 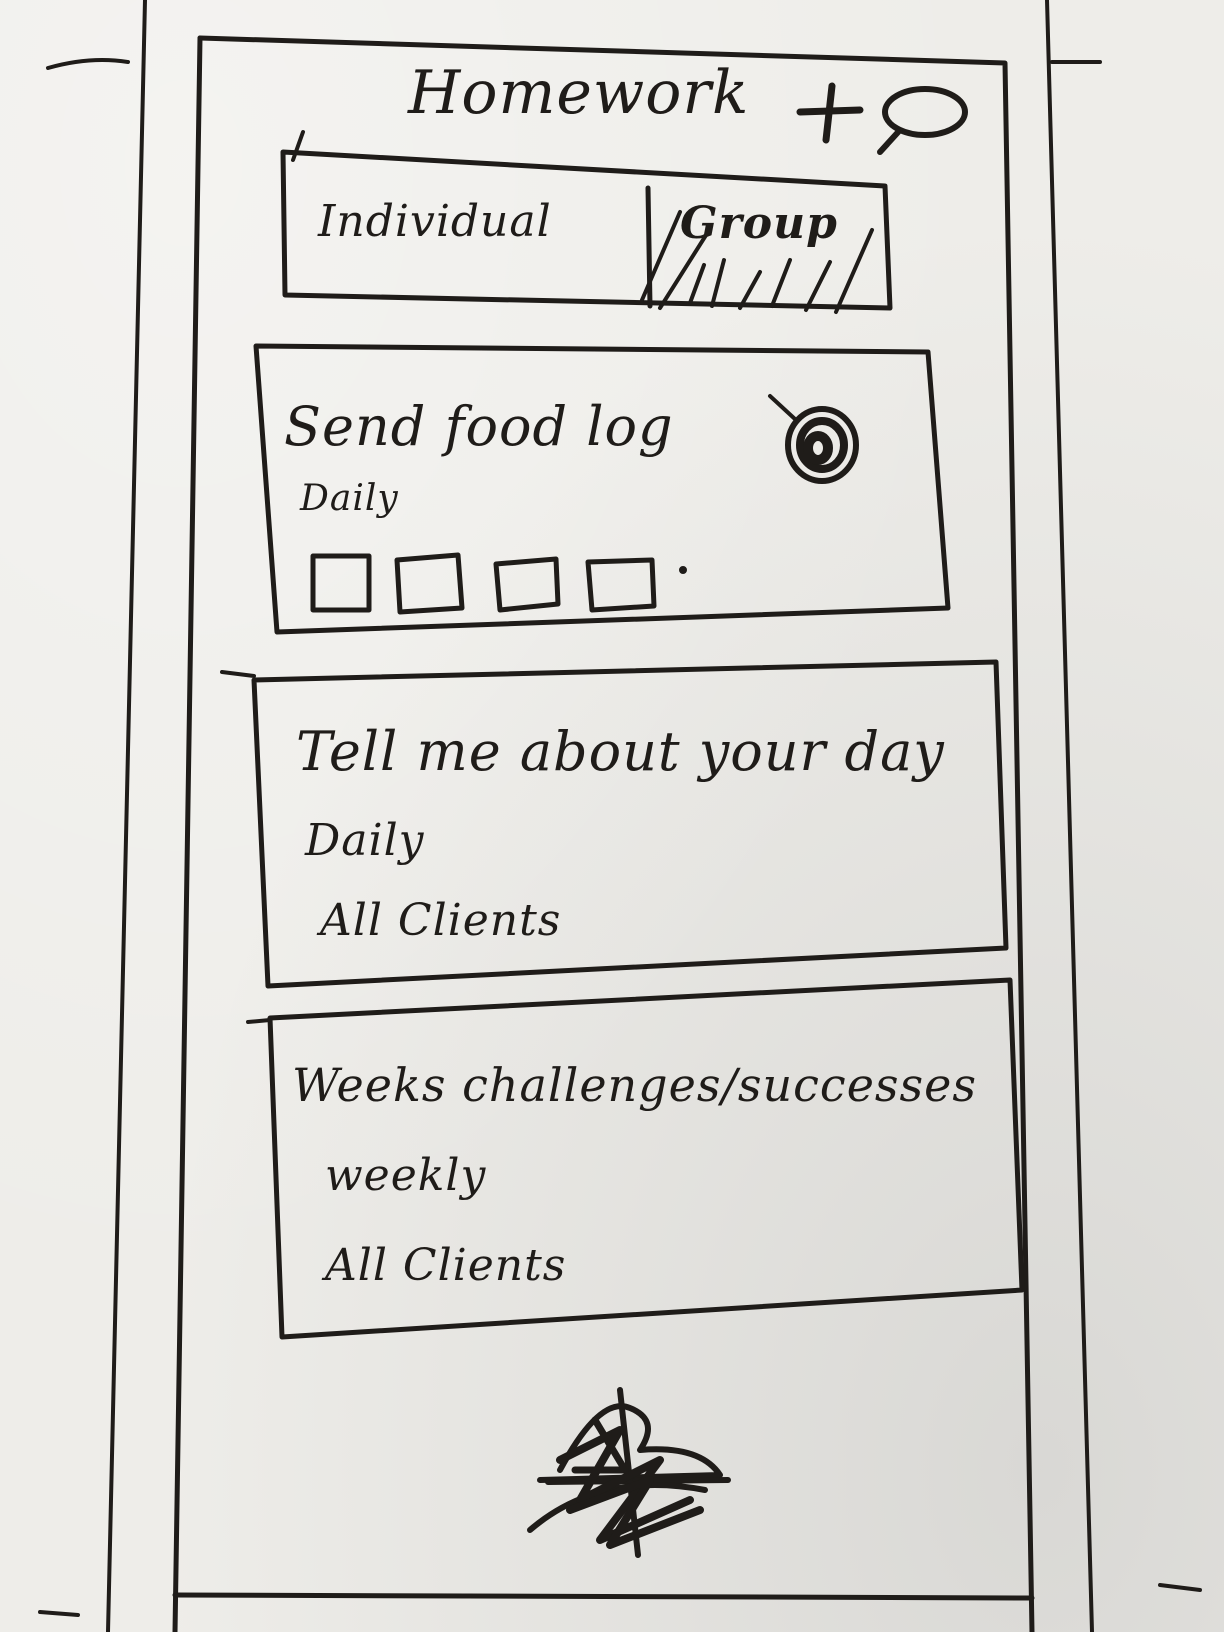 I want to click on corner-mark-left, so click(x=88, y=64).